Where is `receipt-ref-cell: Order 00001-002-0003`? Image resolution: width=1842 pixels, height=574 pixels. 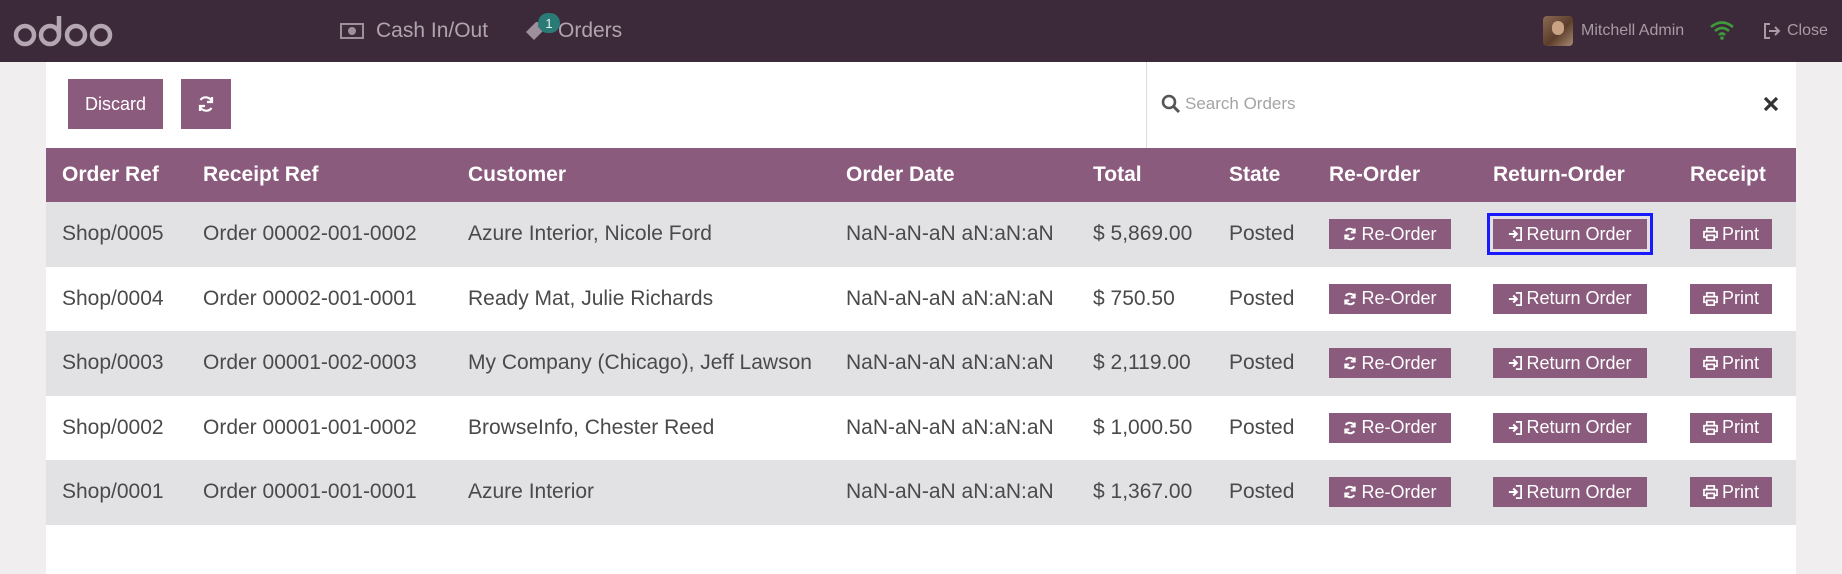 receipt-ref-cell: Order 00001-002-0003 is located at coordinates (310, 363).